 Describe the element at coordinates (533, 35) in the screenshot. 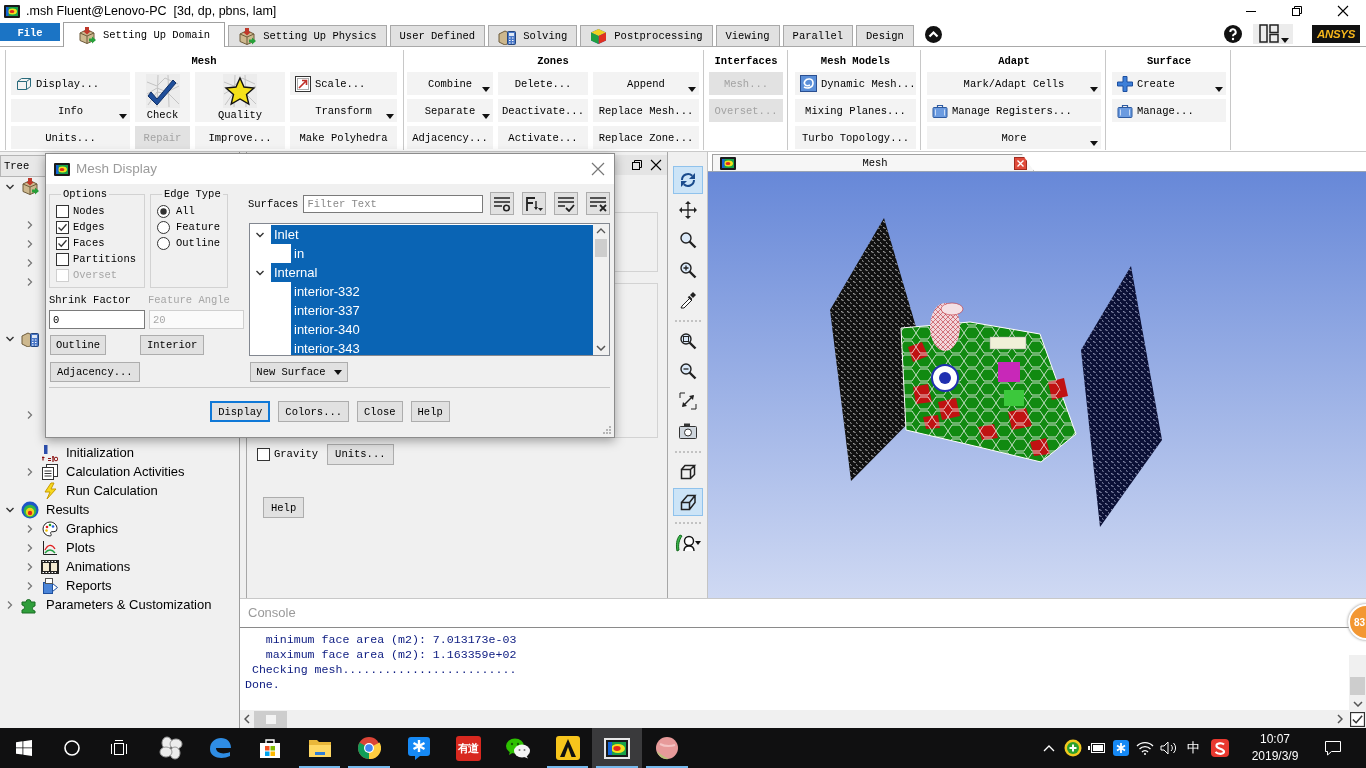

I see `ribbon-tab: Solving` at that location.